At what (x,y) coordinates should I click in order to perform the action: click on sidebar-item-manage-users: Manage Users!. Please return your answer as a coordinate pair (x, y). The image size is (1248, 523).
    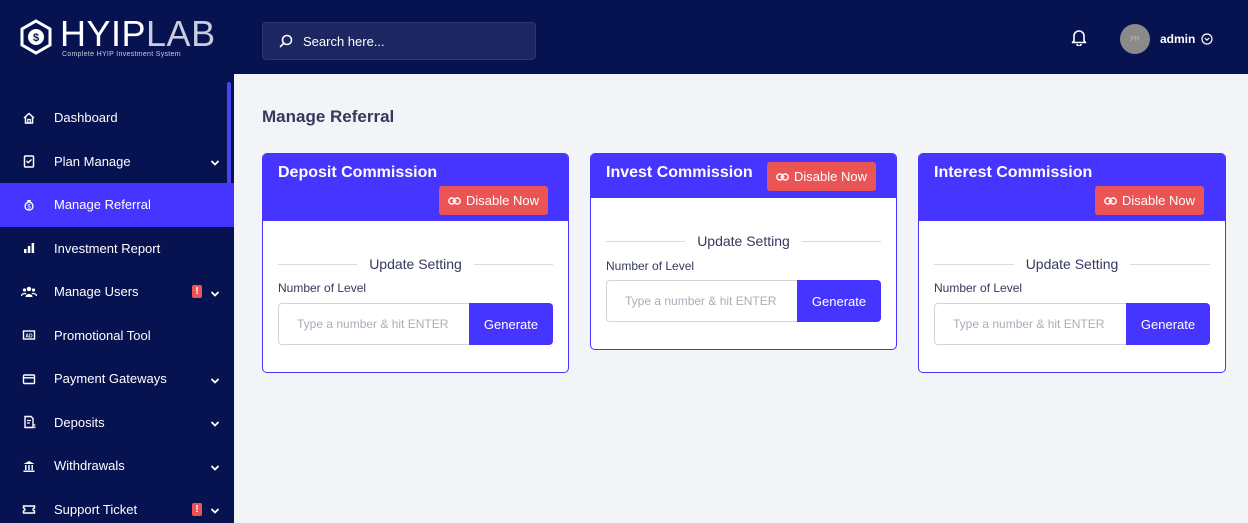
    Looking at the image, I should click on (117, 292).